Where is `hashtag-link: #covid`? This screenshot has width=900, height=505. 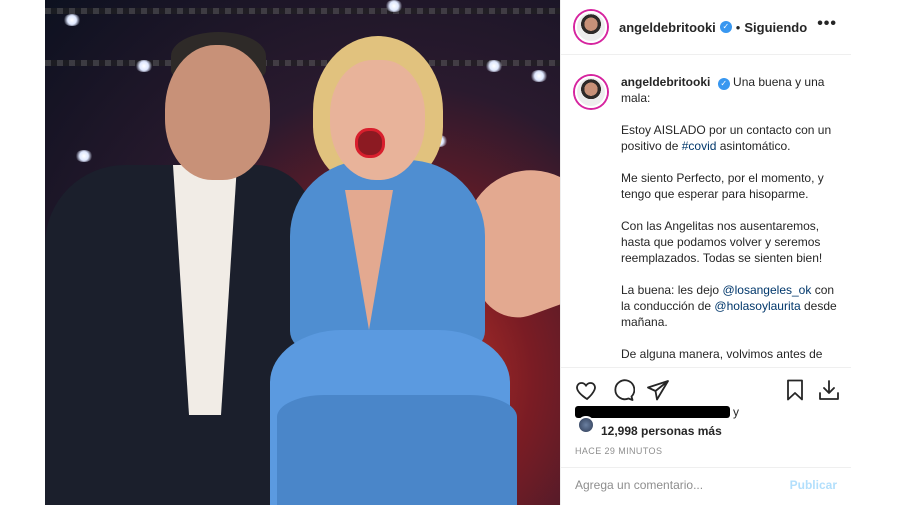 hashtag-link: #covid is located at coordinates (699, 146).